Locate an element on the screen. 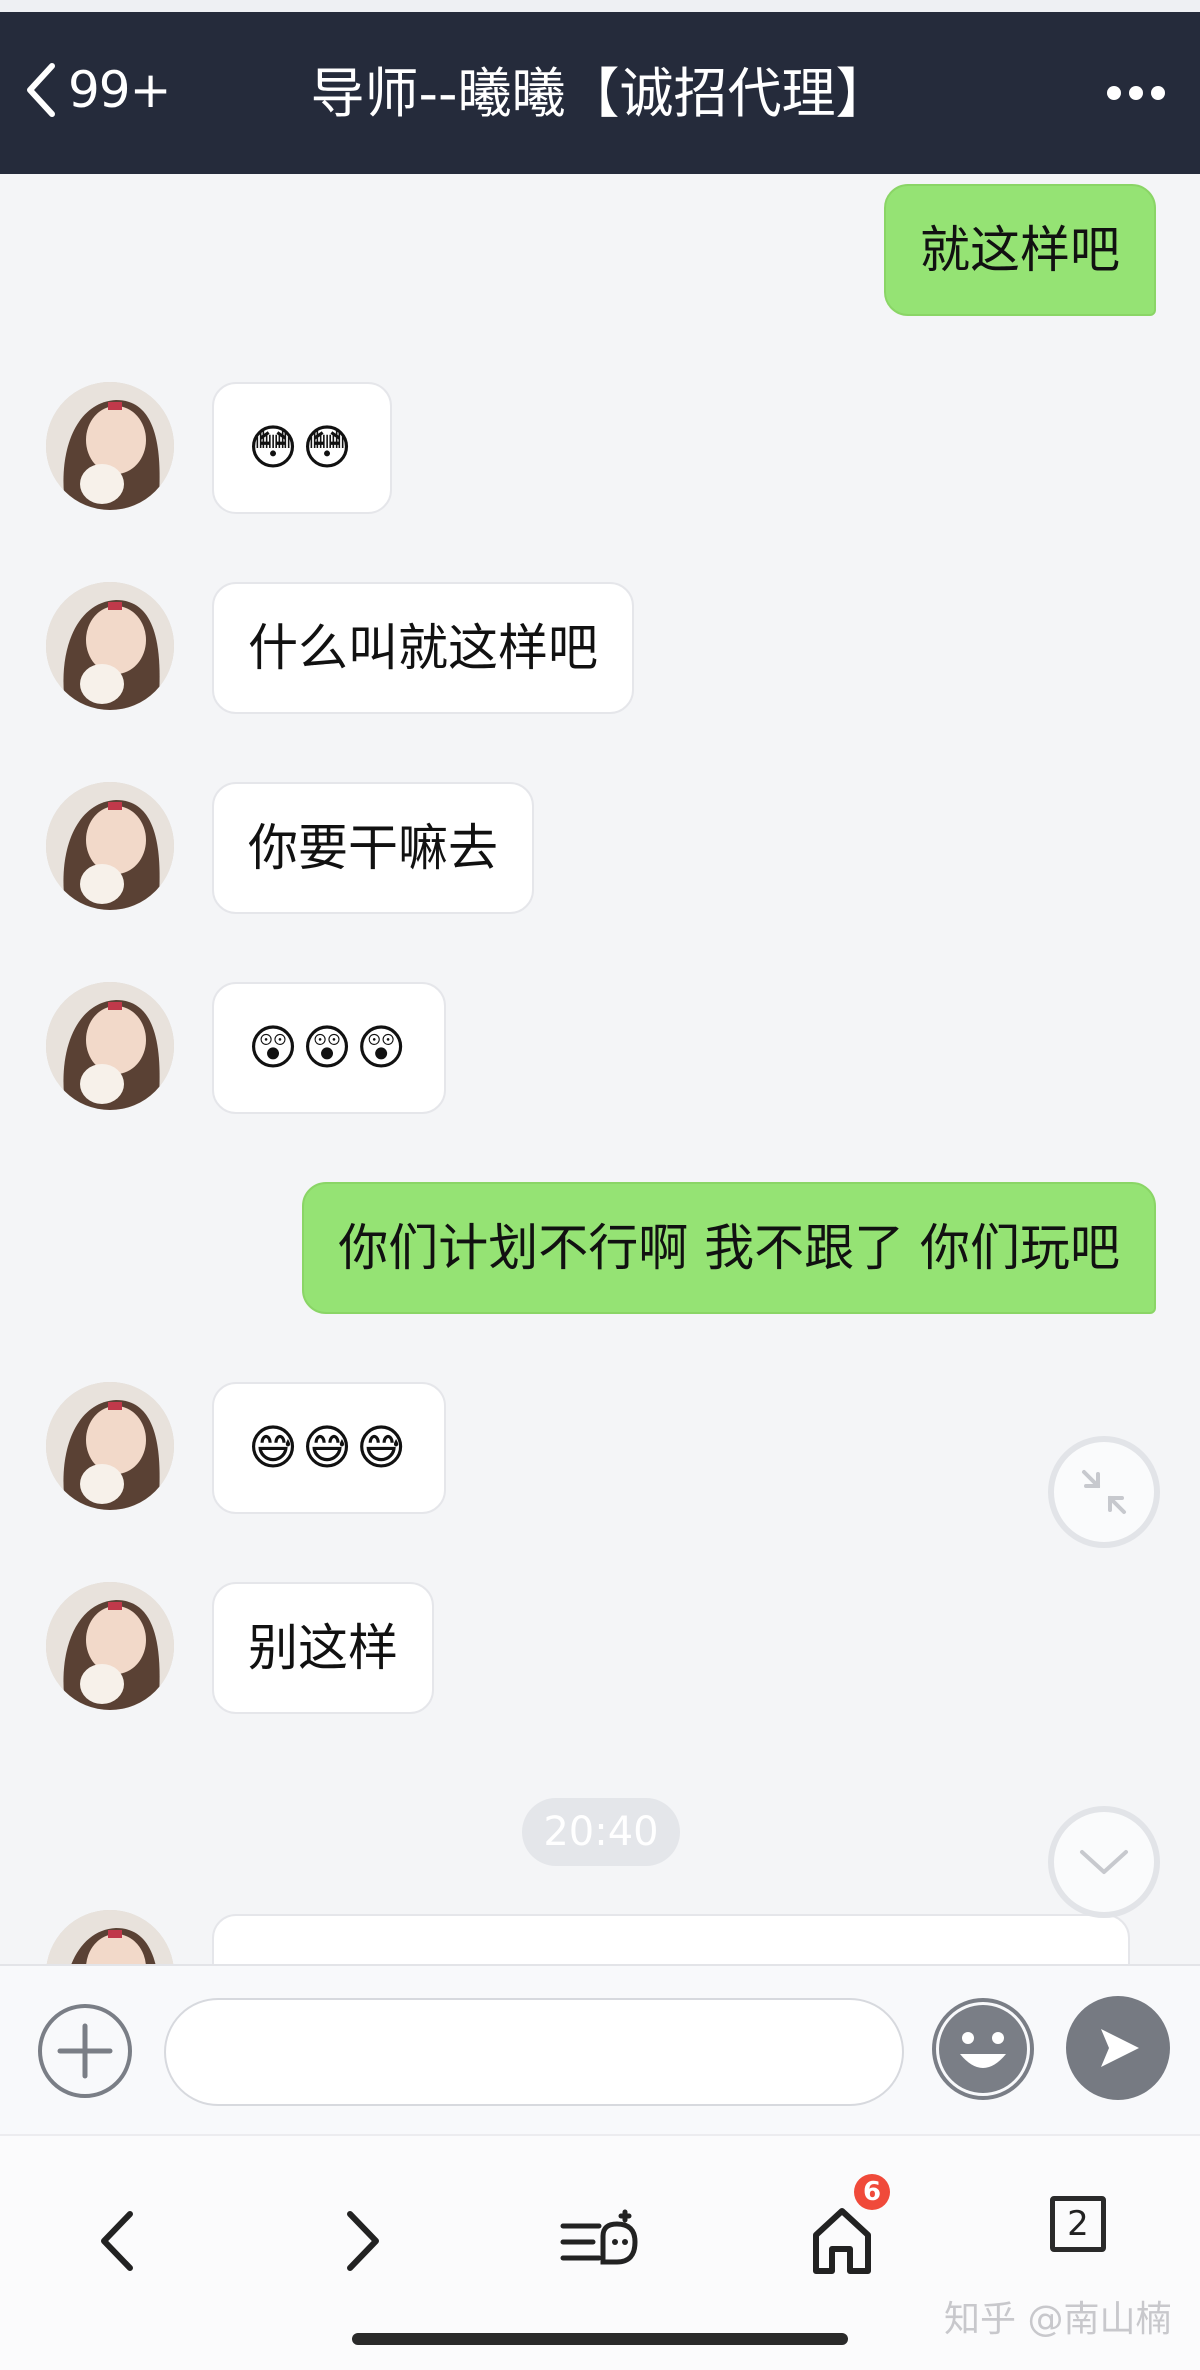 Image resolution: width=1200 pixels, height=2370 pixels. status-strip is located at coordinates (600, 6).